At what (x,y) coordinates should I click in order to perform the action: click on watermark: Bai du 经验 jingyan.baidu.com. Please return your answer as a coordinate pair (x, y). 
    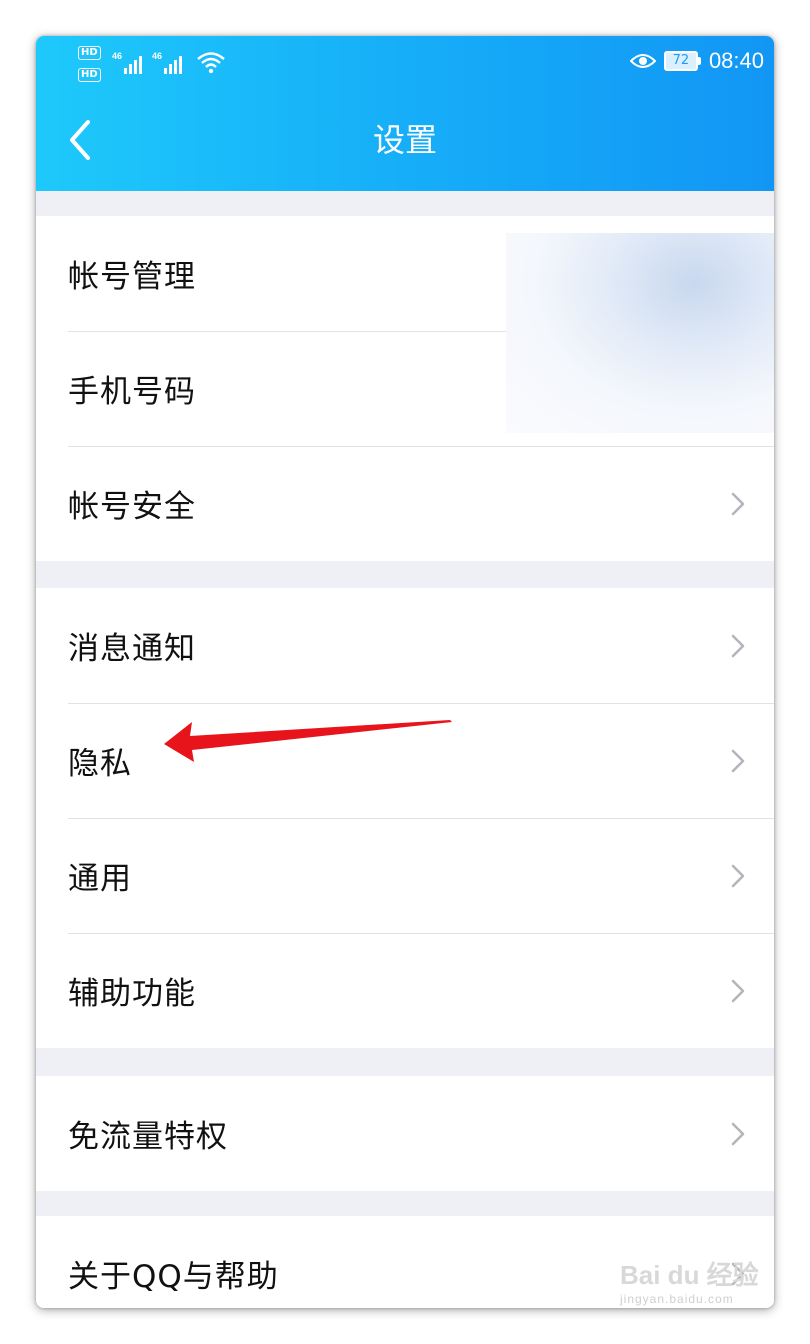
    Looking at the image, I should click on (700, 1285).